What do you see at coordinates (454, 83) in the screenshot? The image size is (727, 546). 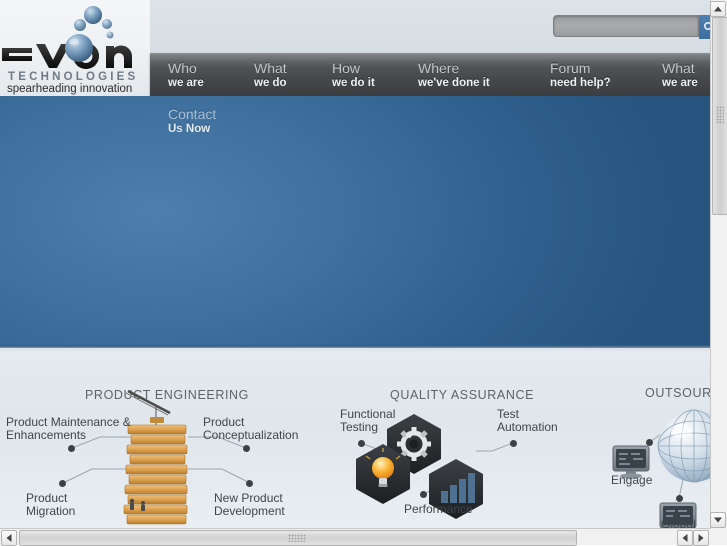 I see `nav-item-label-bottom: we've done it` at bounding box center [454, 83].